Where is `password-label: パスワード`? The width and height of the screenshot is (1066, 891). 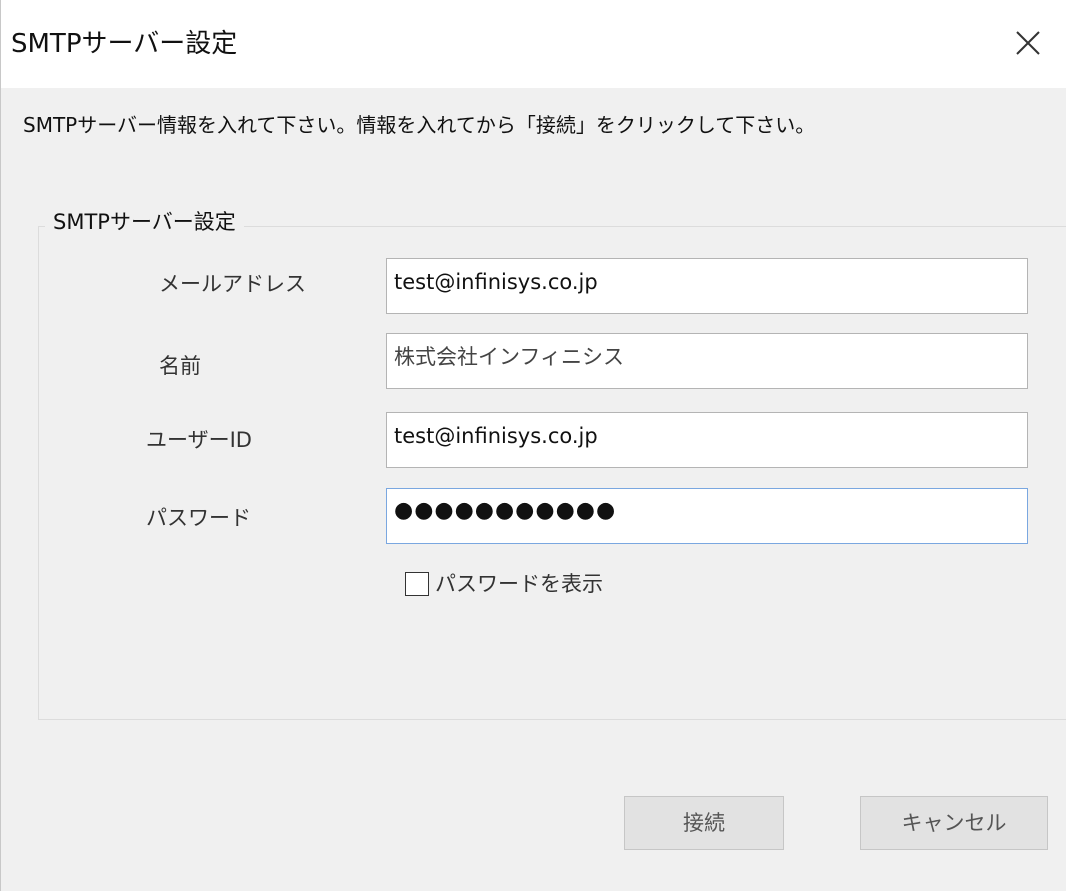 password-label: パスワード is located at coordinates (198, 518).